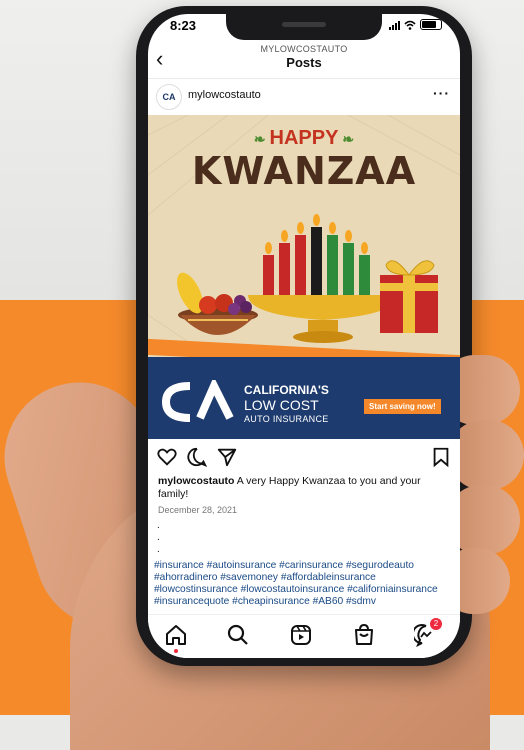  What do you see at coordinates (410, 25) in the screenshot?
I see `wifi-icon` at bounding box center [410, 25].